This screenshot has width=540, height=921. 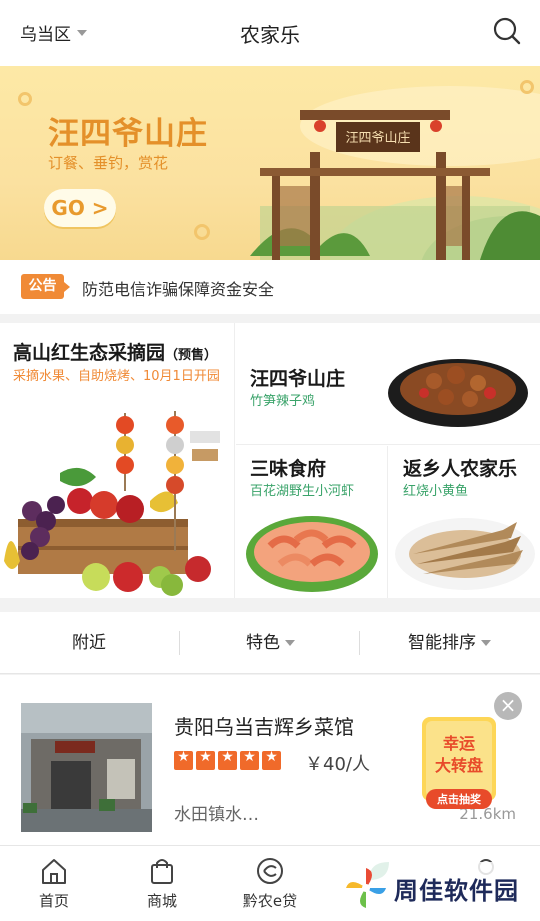 What do you see at coordinates (302, 491) in the screenshot?
I see `featured-subtitle: 百花湖野生小河虾` at bounding box center [302, 491].